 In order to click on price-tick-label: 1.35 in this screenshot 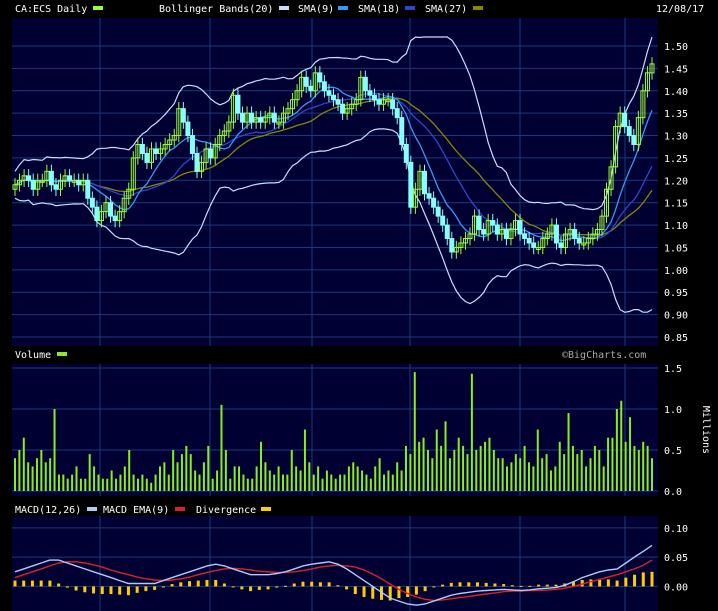, I will do `click(676, 114)`.